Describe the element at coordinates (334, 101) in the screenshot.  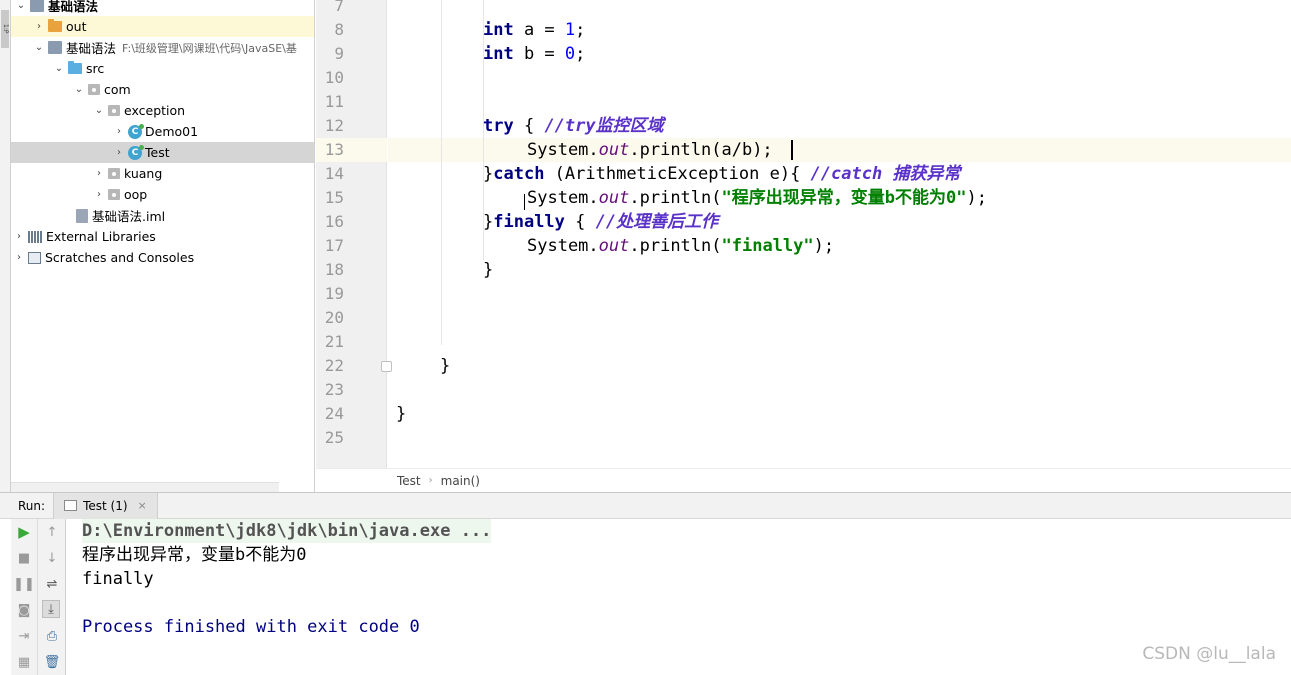
I see `line-number: 11` at that location.